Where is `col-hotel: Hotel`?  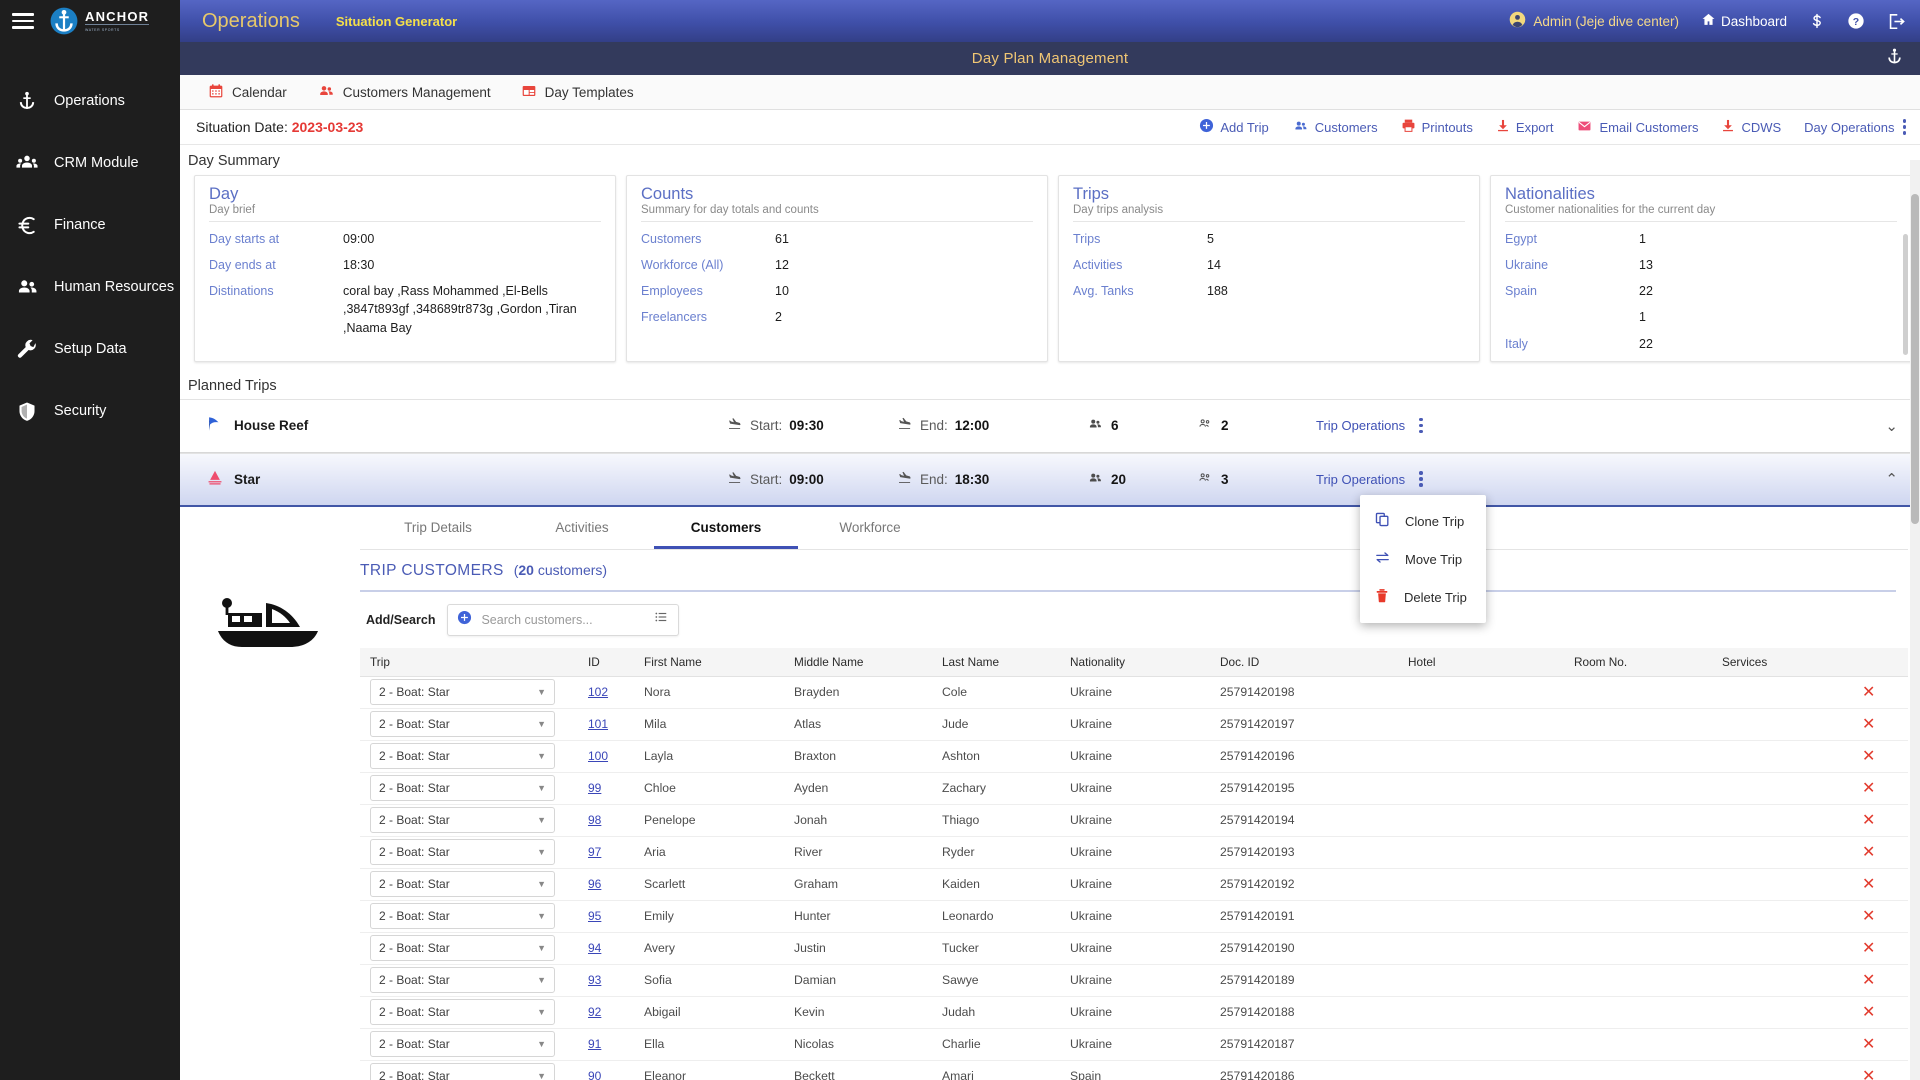
col-hotel: Hotel is located at coordinates (1481, 662).